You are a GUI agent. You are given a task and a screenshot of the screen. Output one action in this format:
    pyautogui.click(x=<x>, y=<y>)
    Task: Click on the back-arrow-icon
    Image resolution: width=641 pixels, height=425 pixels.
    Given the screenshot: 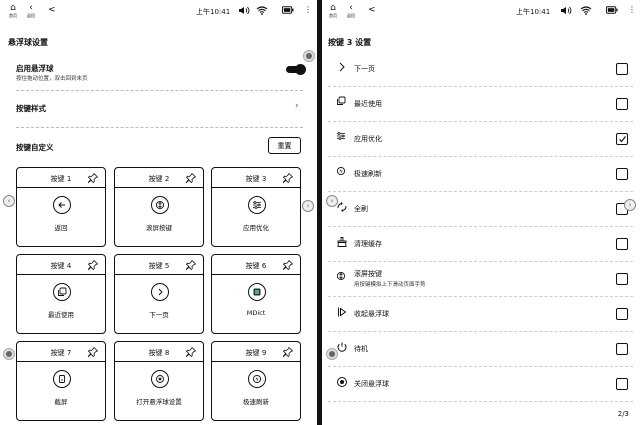 What is the action you would take?
    pyautogui.click(x=62, y=205)
    